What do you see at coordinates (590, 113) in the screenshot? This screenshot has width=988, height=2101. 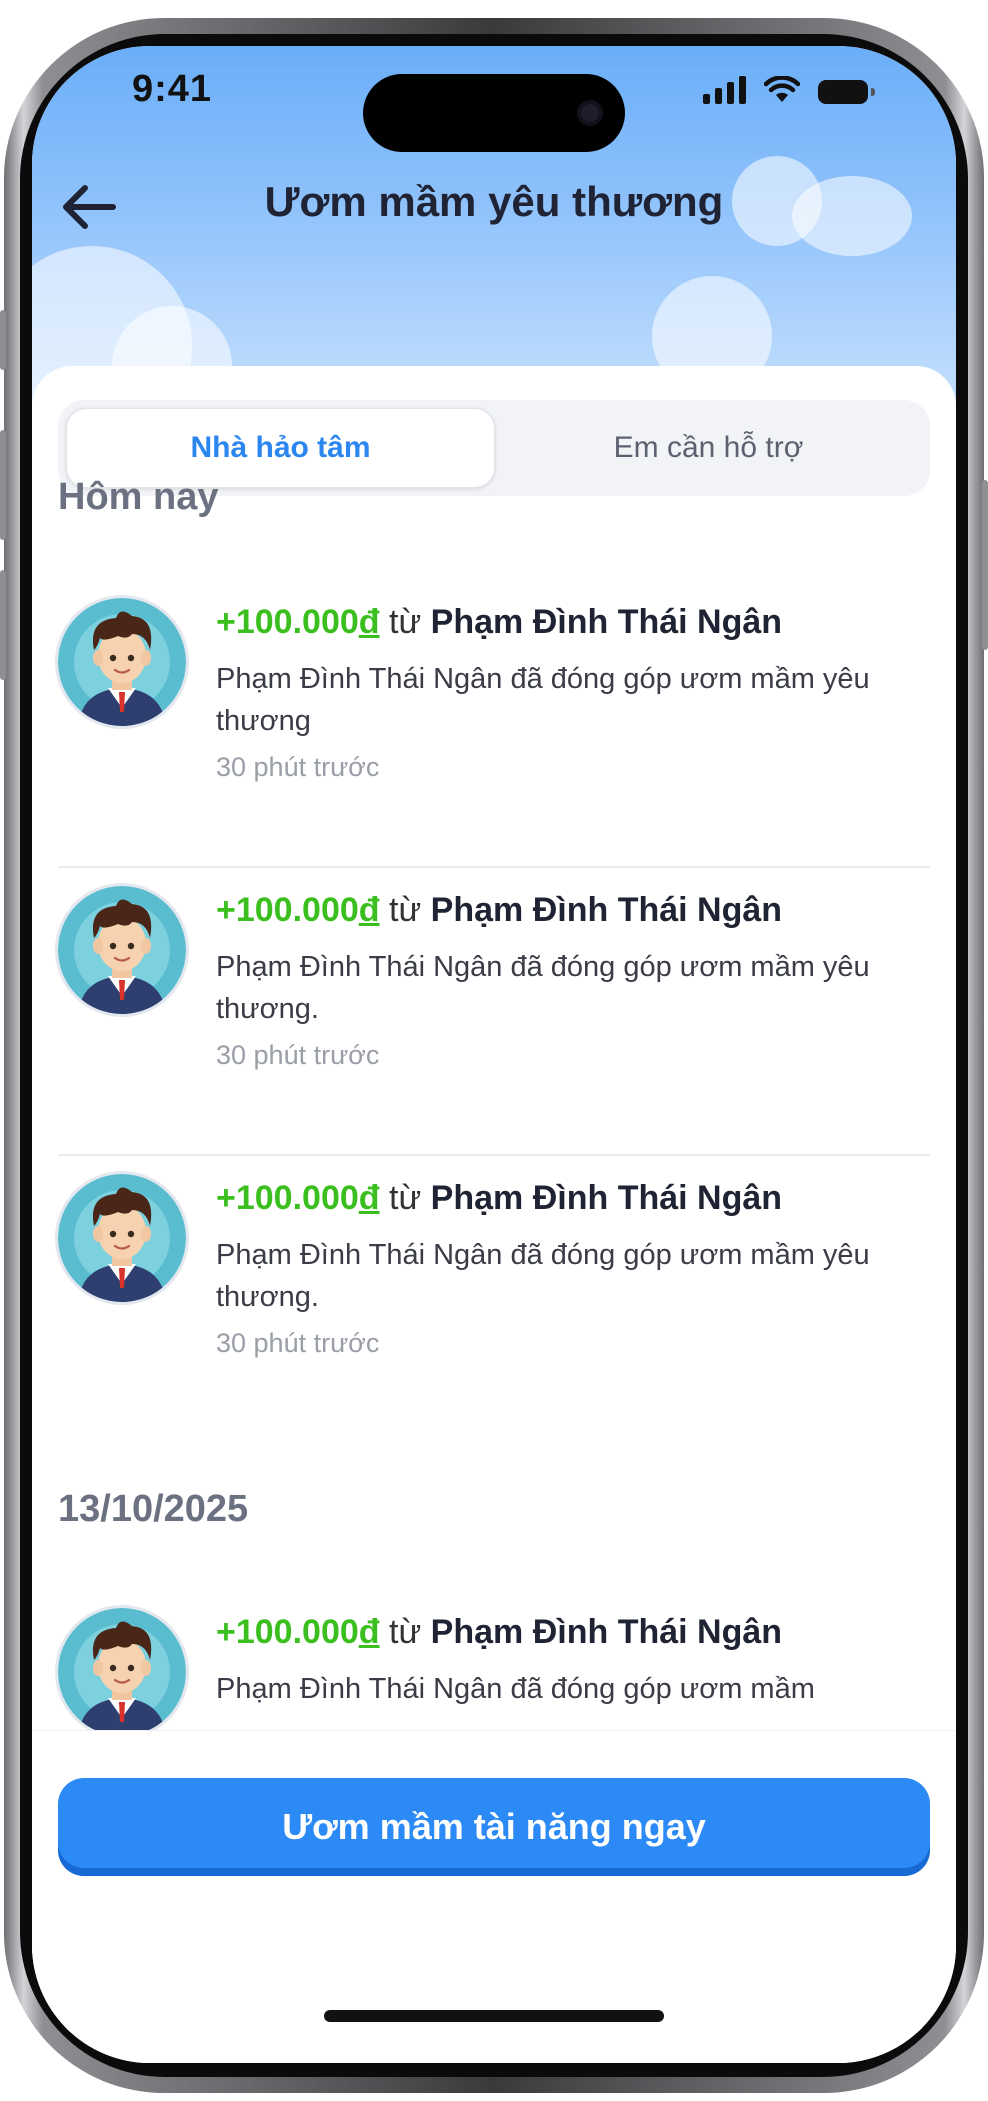 I see `camera-icon` at bounding box center [590, 113].